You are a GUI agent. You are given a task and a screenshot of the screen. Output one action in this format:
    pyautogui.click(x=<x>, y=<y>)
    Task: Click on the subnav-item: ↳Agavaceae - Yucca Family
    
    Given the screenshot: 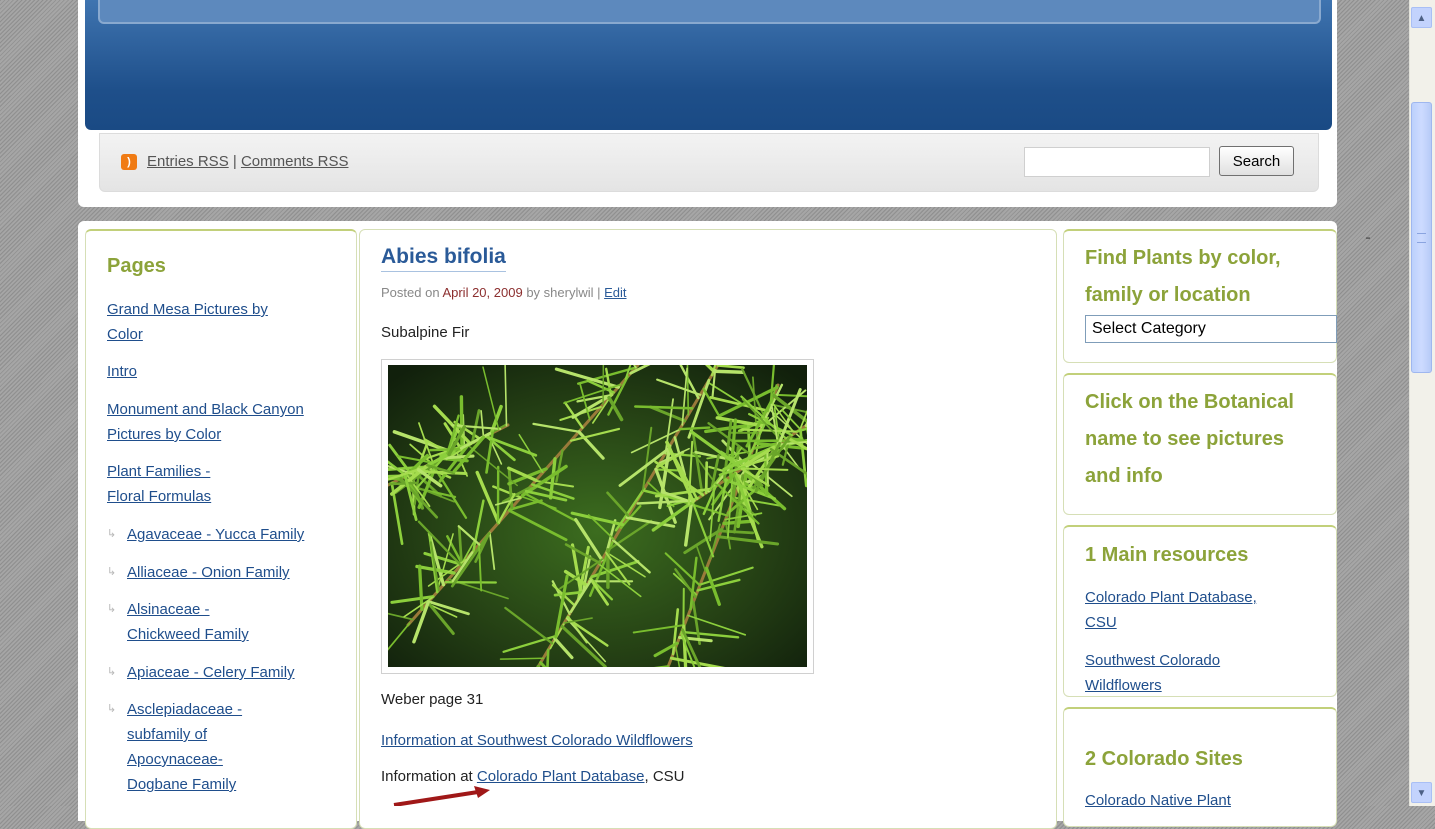 What is the action you would take?
    pyautogui.click(x=227, y=534)
    